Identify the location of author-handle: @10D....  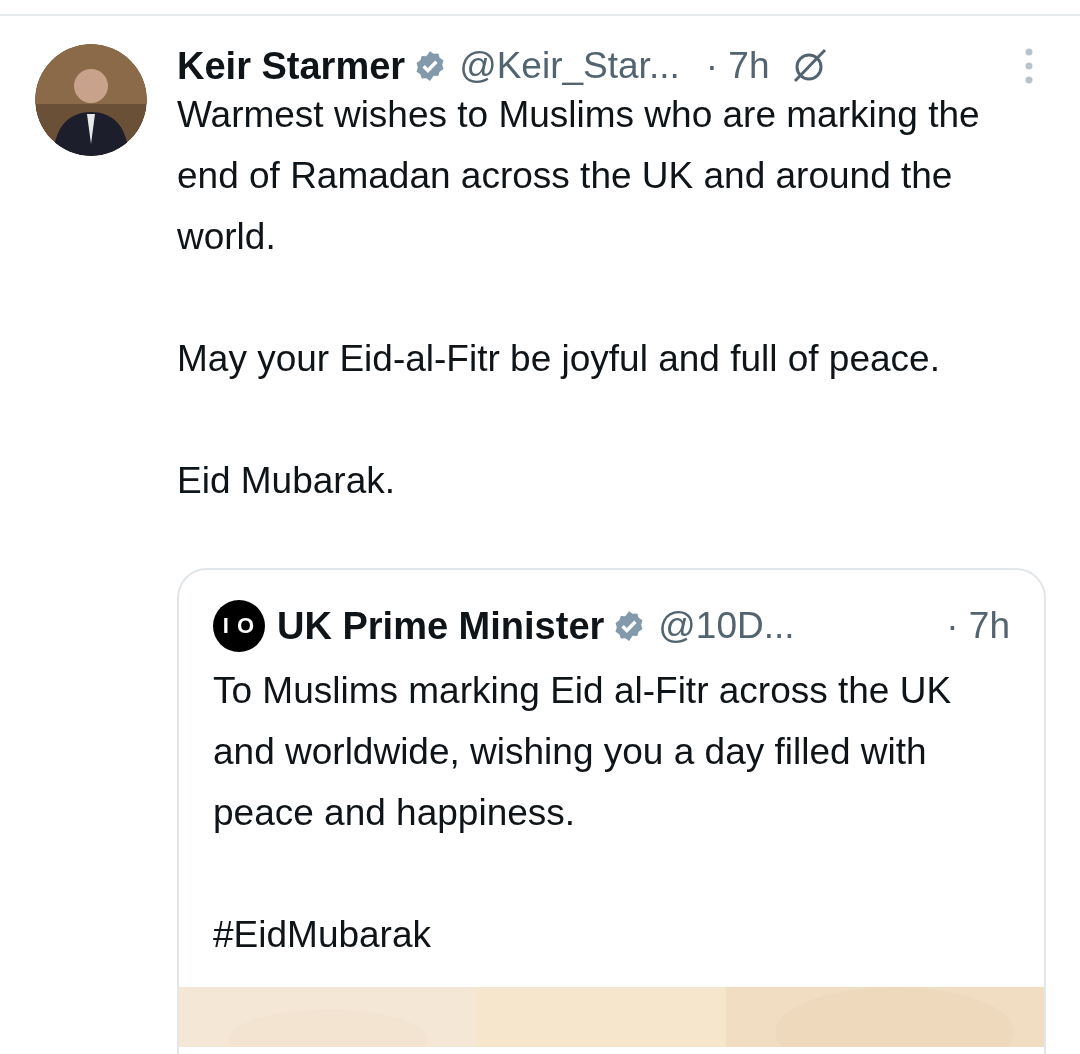
(726, 626).